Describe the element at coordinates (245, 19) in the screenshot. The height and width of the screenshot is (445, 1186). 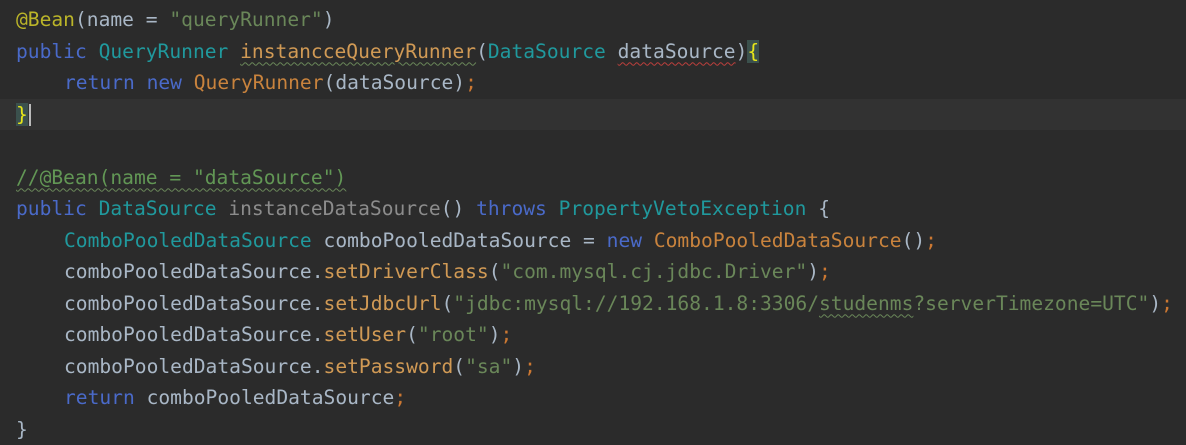
I see `code-token: "queryRunner"` at that location.